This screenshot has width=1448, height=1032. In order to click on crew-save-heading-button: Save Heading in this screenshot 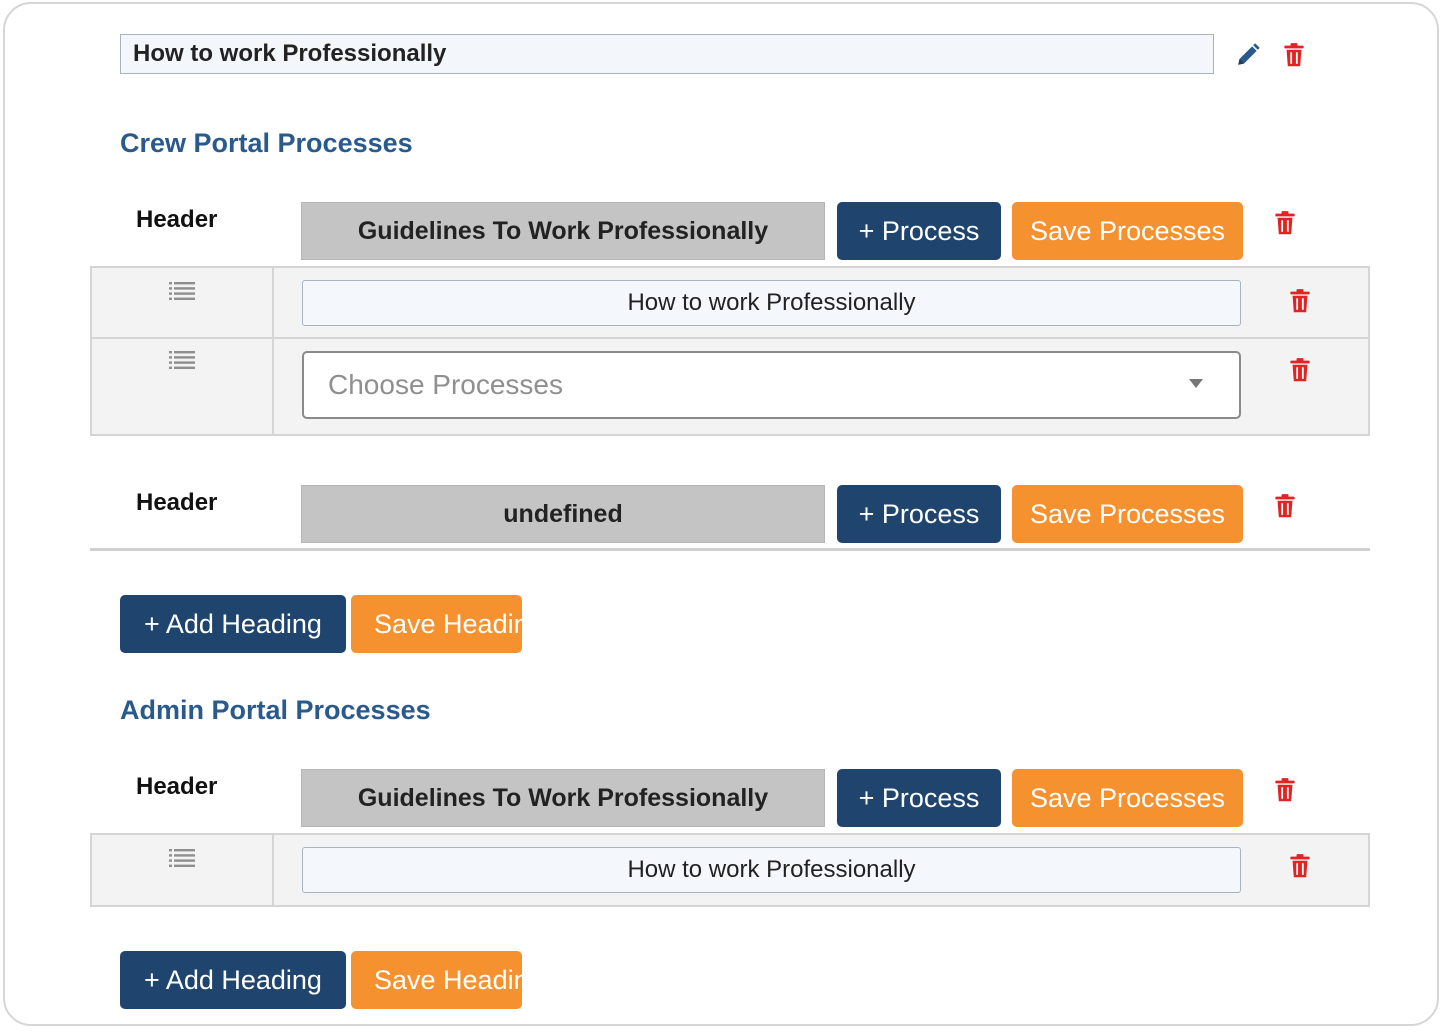, I will do `click(436, 624)`.